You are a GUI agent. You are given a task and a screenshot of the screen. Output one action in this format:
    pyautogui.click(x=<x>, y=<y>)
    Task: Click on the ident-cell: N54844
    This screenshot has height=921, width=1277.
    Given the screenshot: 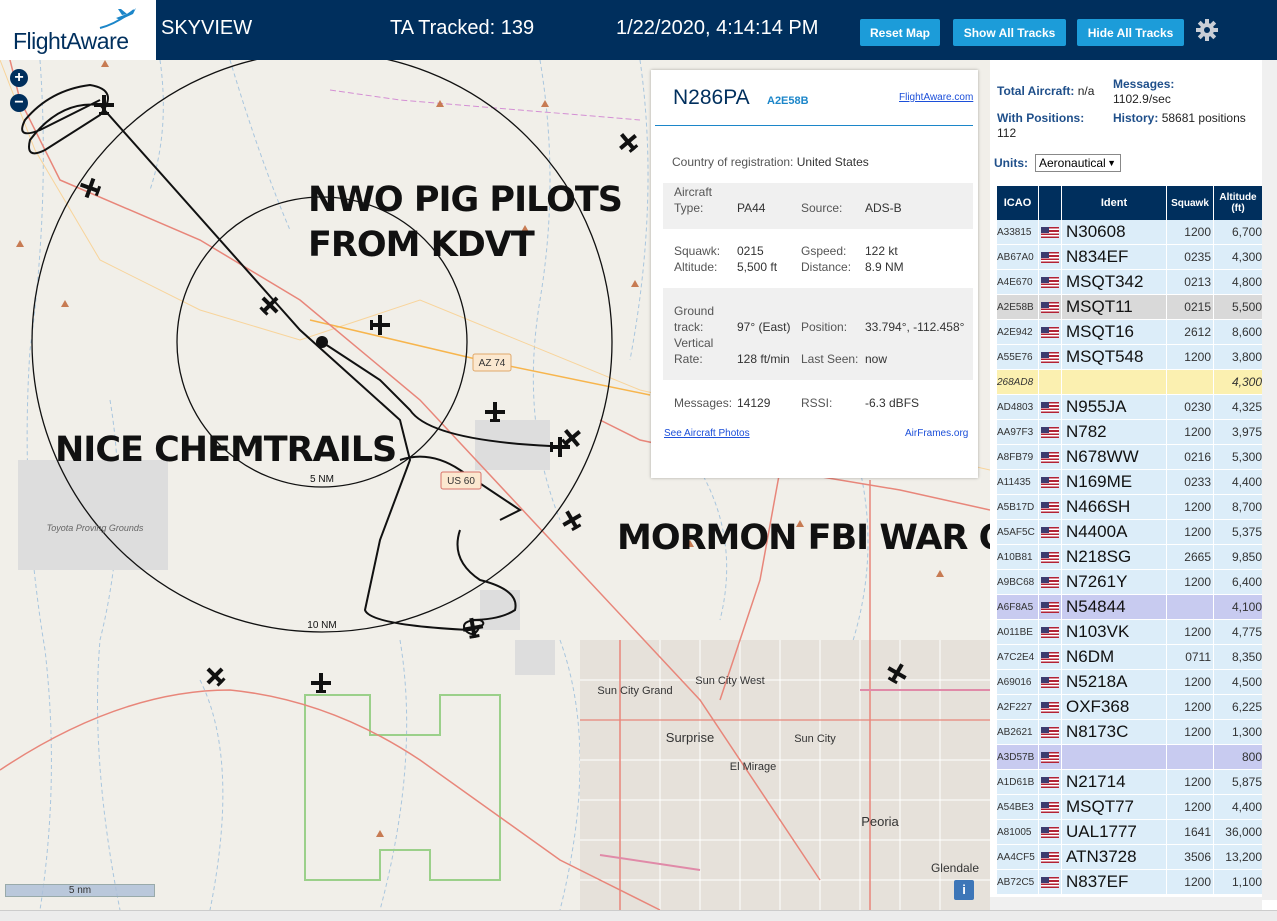 What is the action you would take?
    pyautogui.click(x=1114, y=607)
    